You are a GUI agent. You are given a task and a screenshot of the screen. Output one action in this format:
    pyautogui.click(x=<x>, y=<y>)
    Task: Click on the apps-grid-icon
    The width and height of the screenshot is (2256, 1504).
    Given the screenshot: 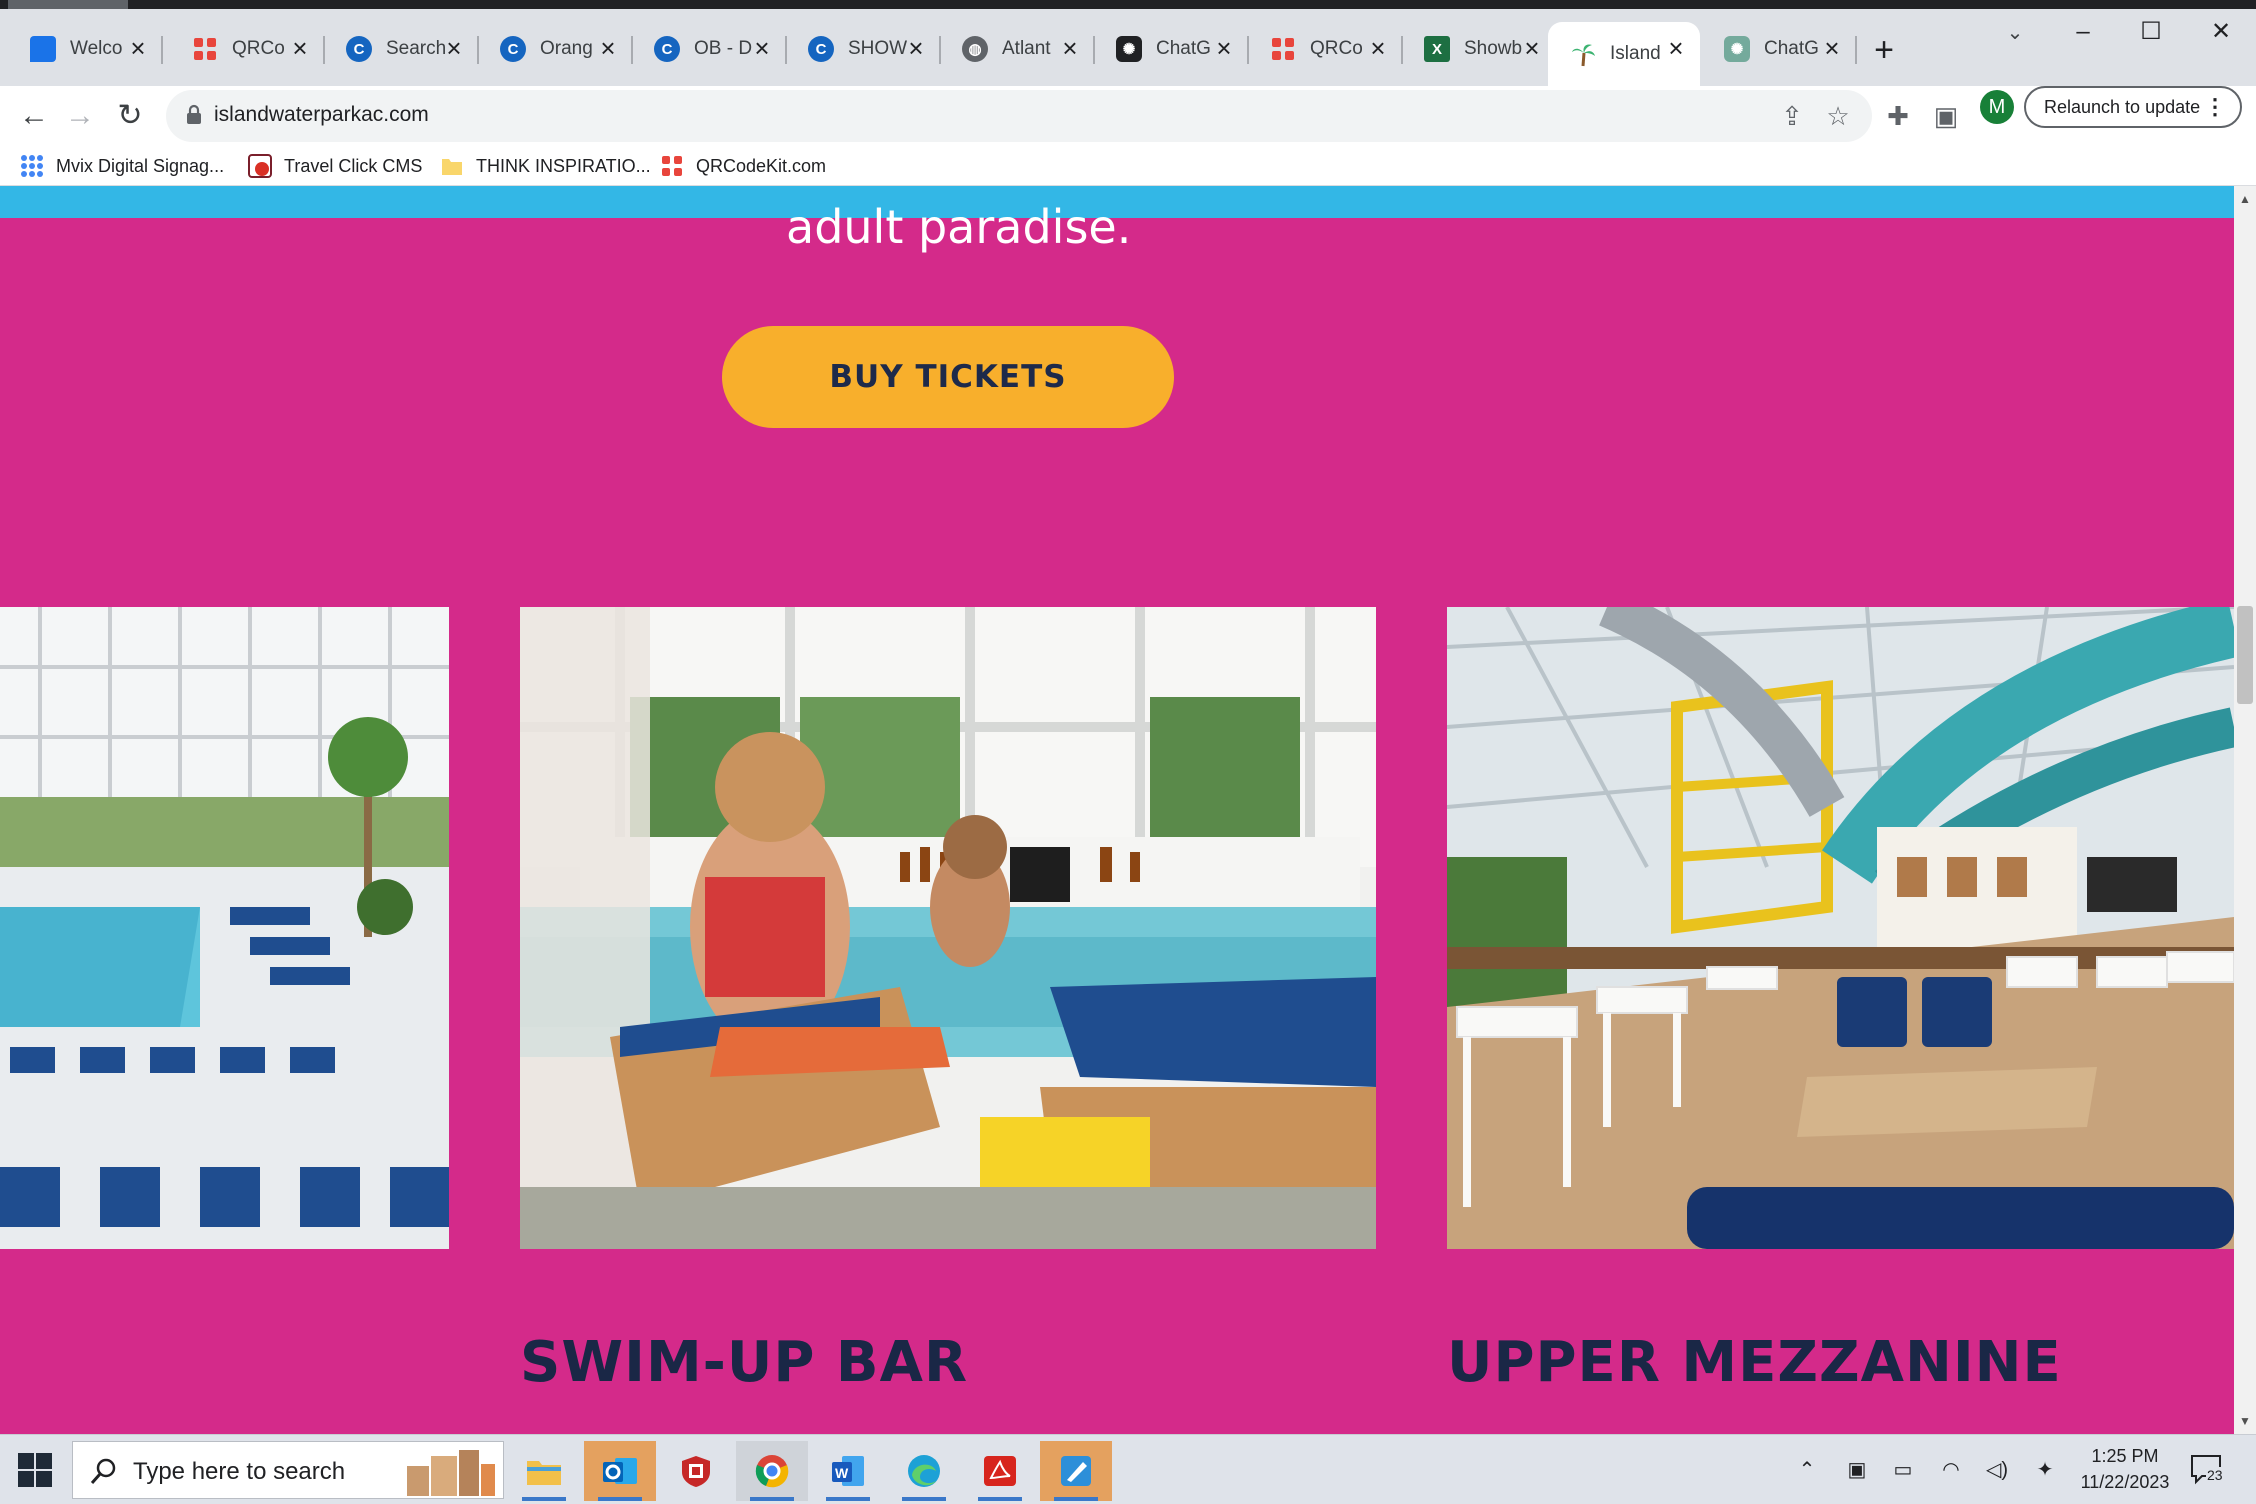 What is the action you would take?
    pyautogui.click(x=32, y=166)
    